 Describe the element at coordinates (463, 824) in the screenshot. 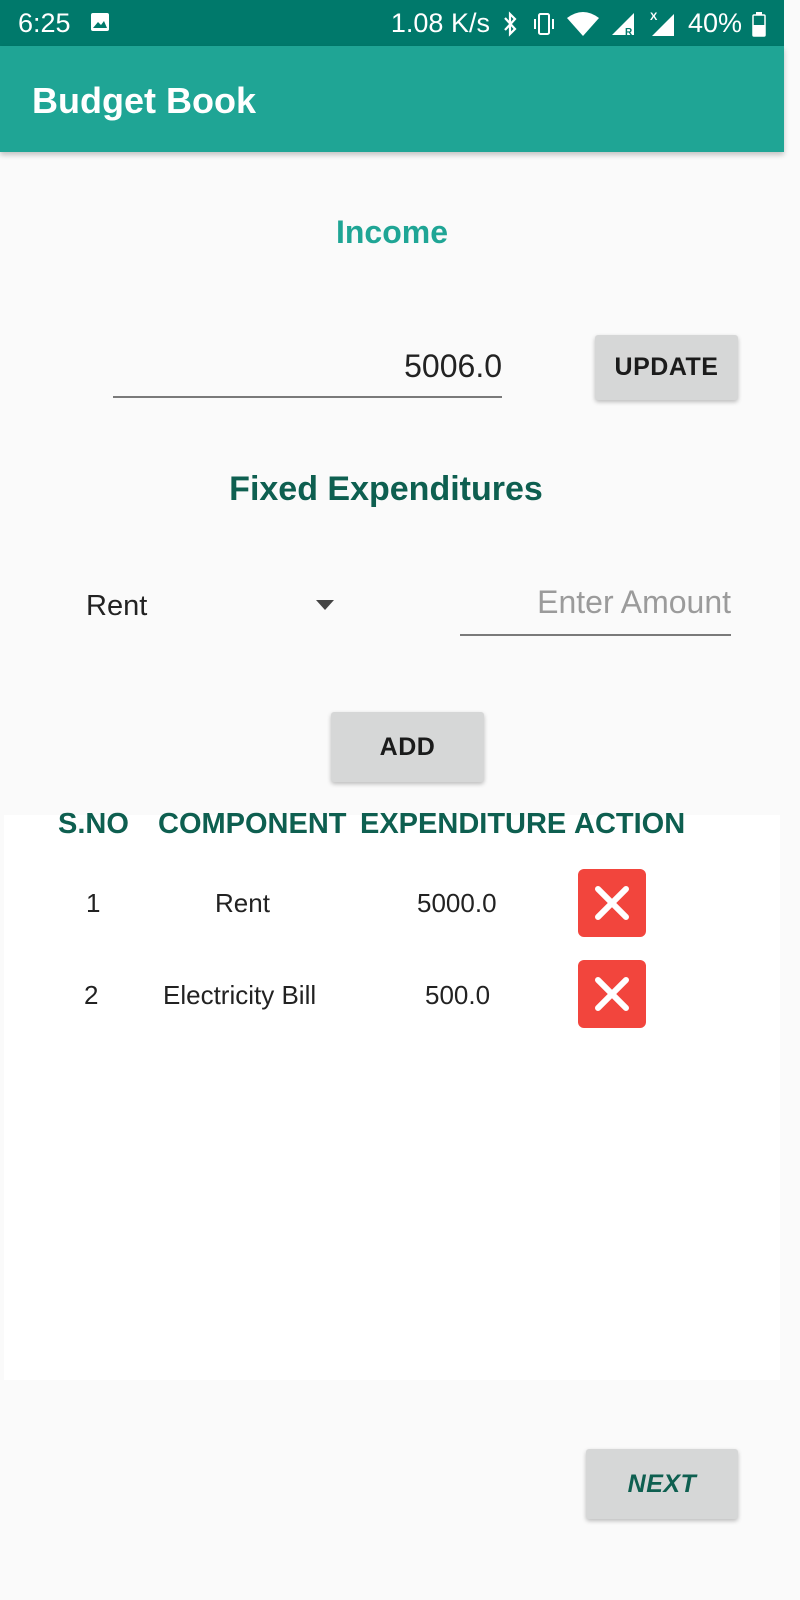

I see `header-expenditure: EXPENDITURE` at that location.